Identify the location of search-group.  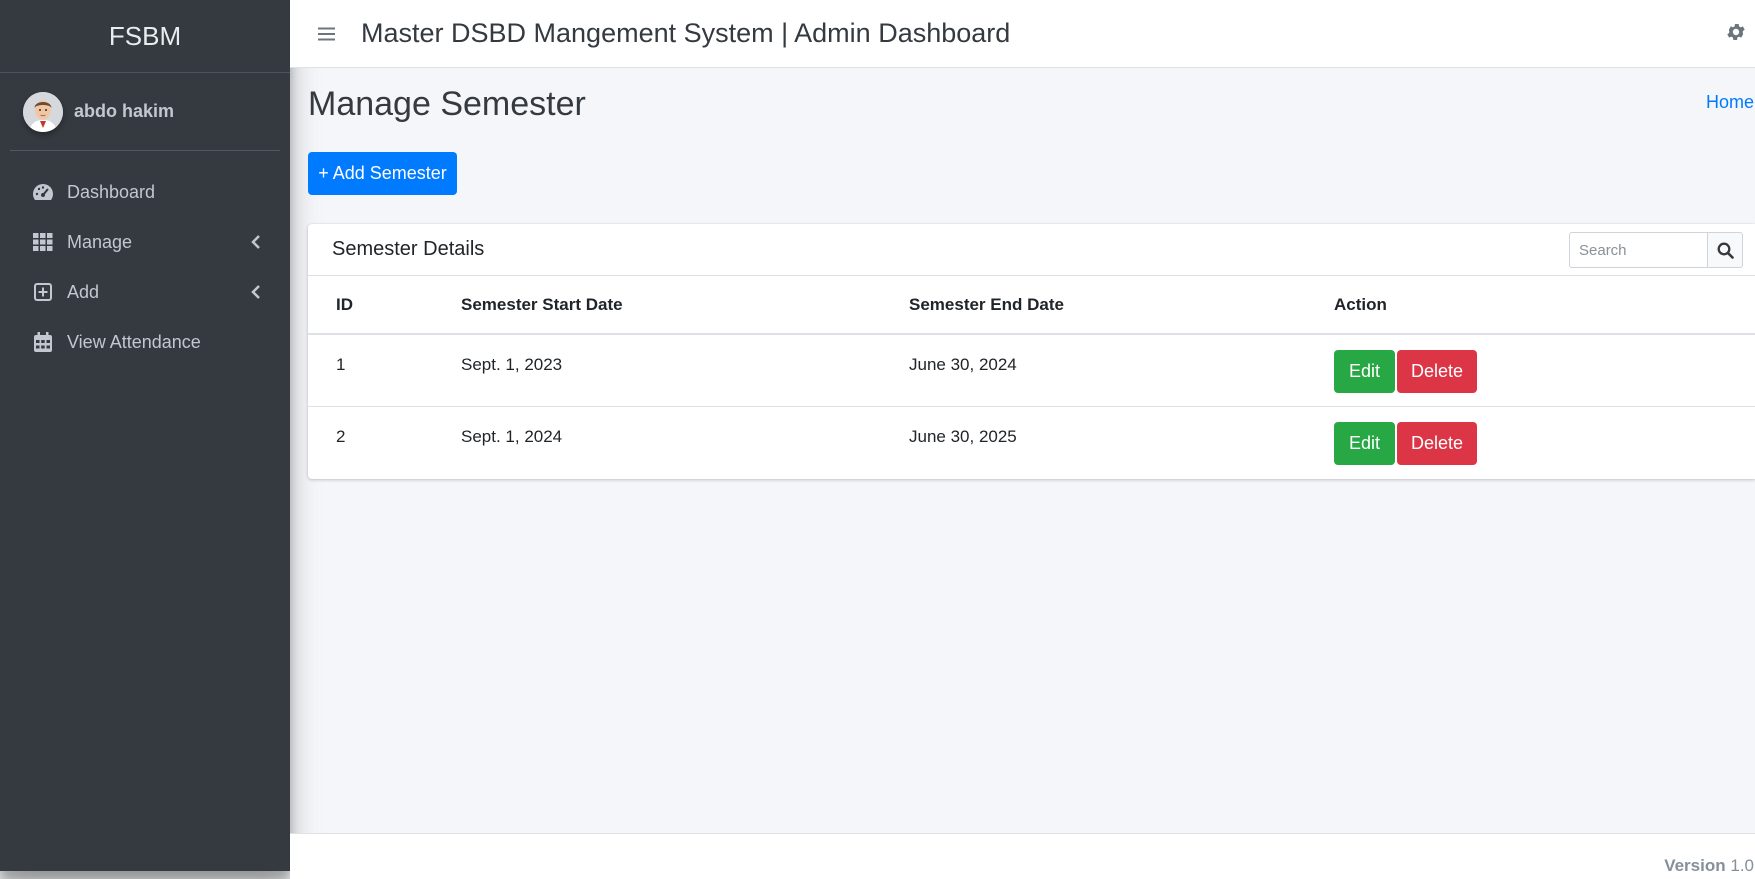
(1656, 250).